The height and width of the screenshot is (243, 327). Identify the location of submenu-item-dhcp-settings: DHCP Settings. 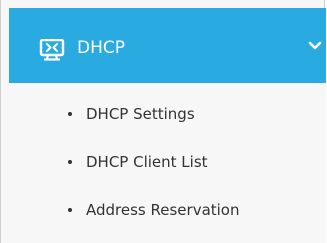
(167, 114).